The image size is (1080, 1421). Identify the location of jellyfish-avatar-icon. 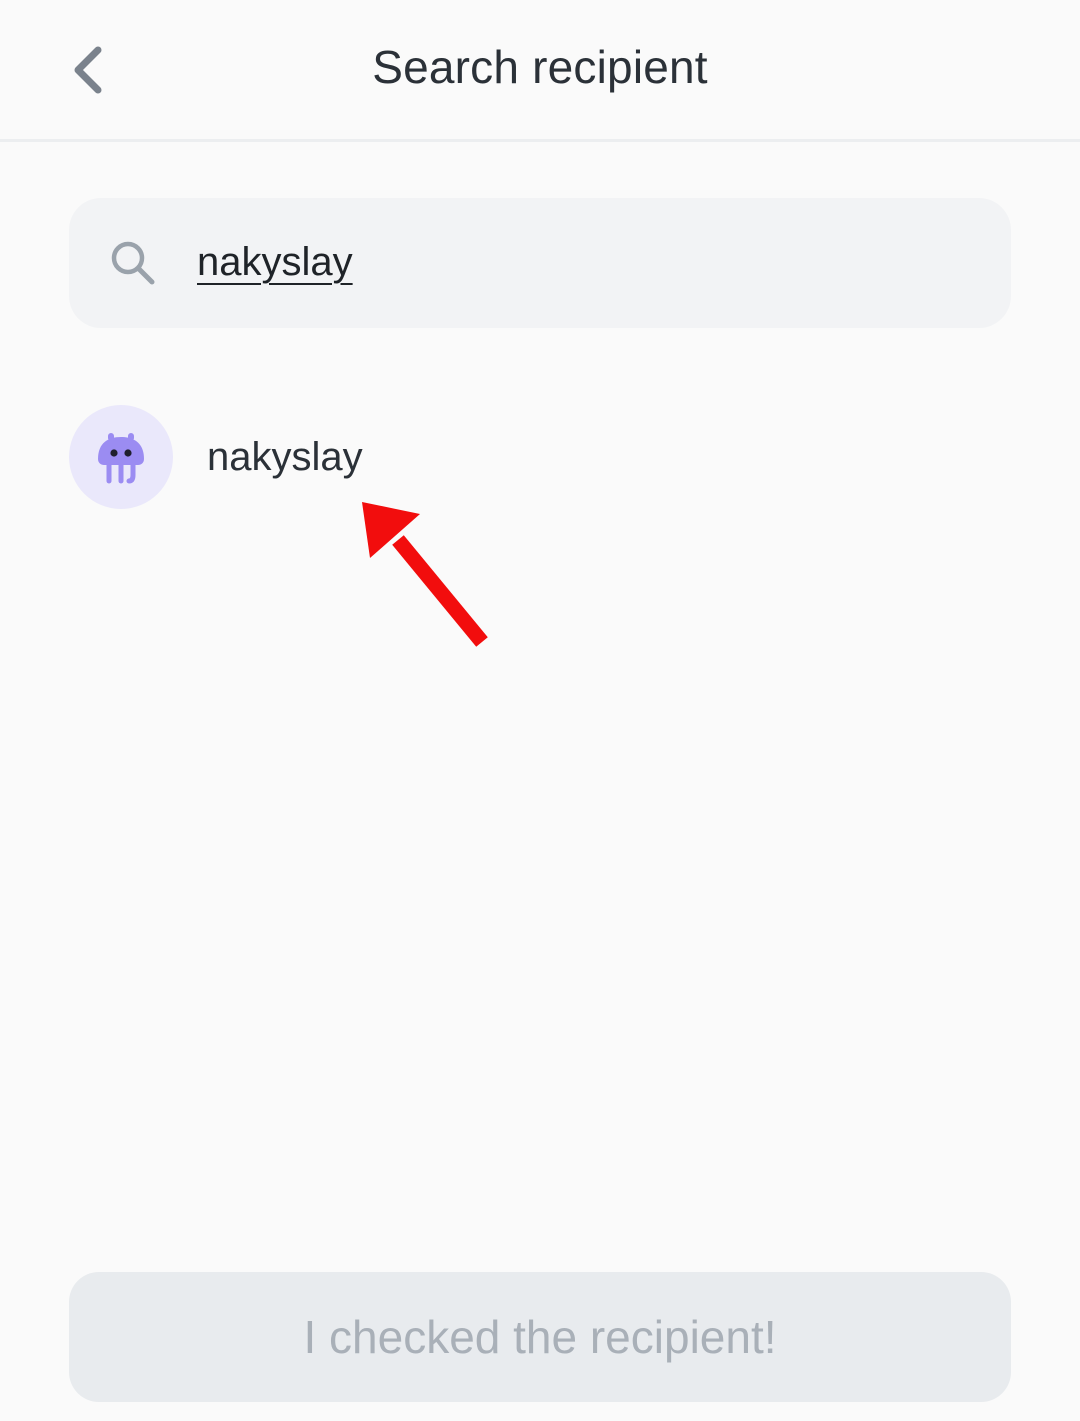
(121, 458).